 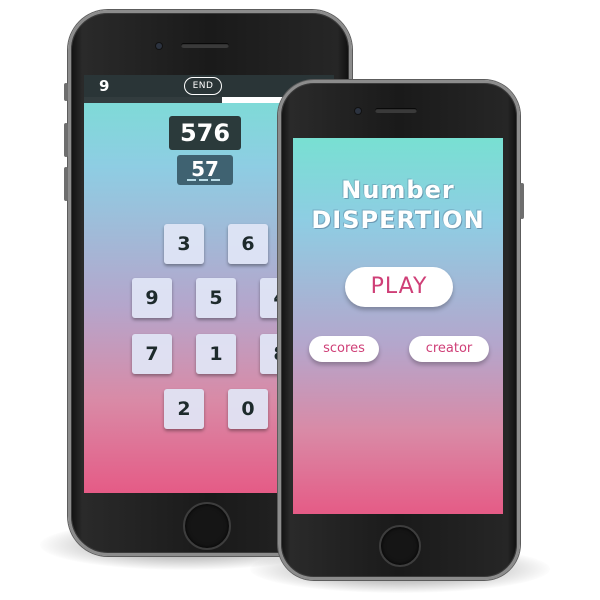 I want to click on number-tile: 7, so click(x=152, y=354).